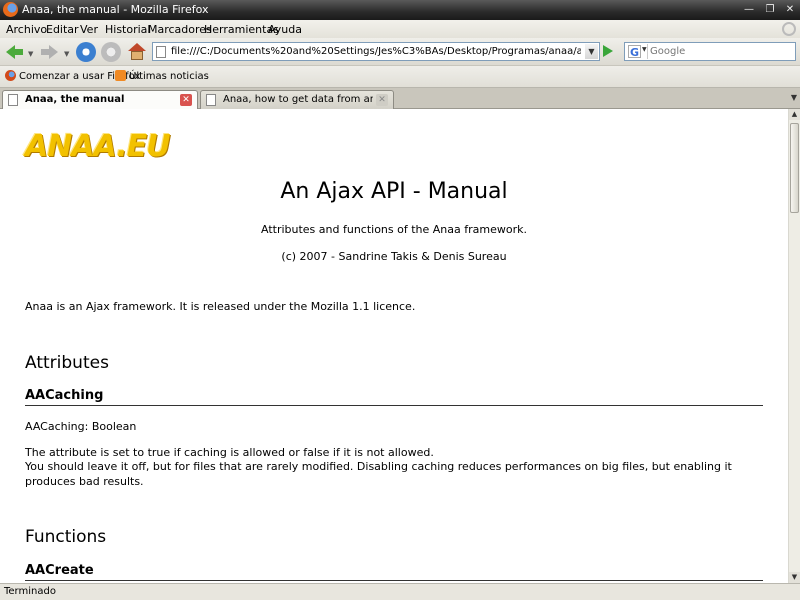 Image resolution: width=800 pixels, height=600 pixels. What do you see at coordinates (722, 51) in the screenshot?
I see `search-input` at bounding box center [722, 51].